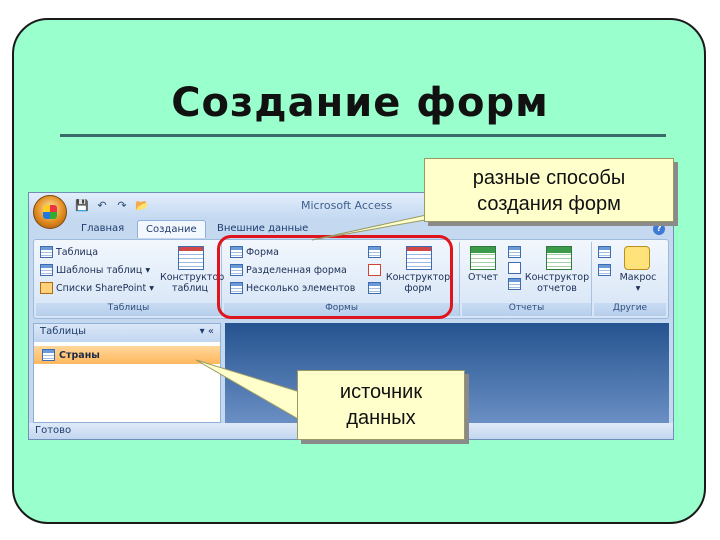 The image size is (720, 540). What do you see at coordinates (630, 309) in the screenshot?
I see `group-other-label: Другие` at bounding box center [630, 309].